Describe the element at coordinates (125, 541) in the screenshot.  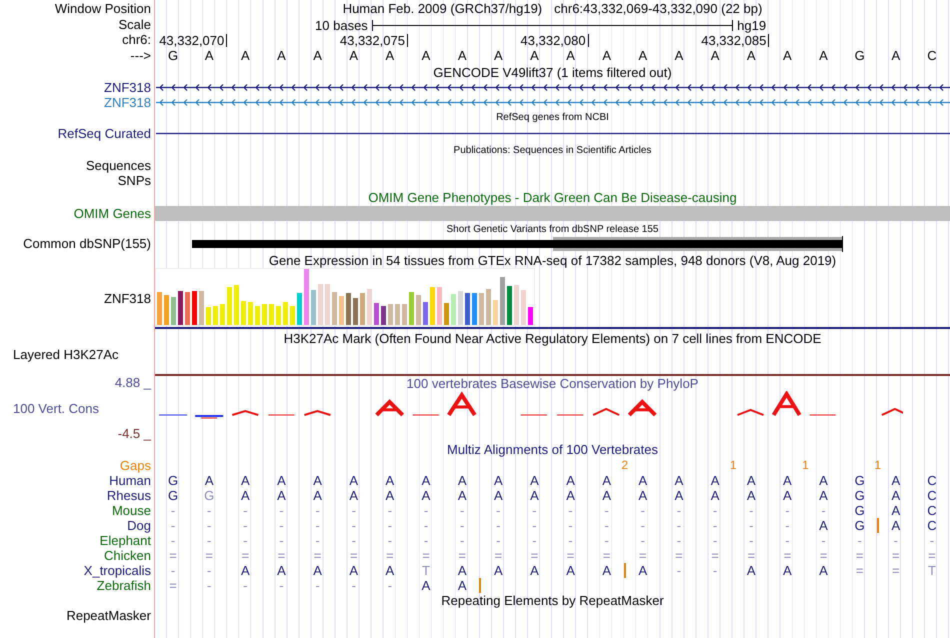
I see `species-label: Elephant` at that location.